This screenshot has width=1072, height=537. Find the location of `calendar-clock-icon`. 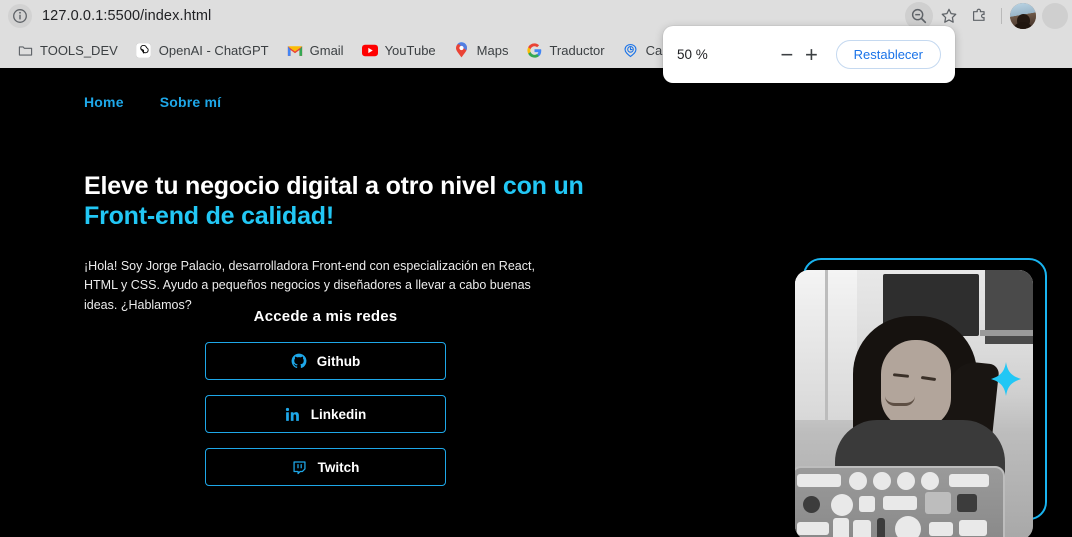

calendar-clock-icon is located at coordinates (631, 50).